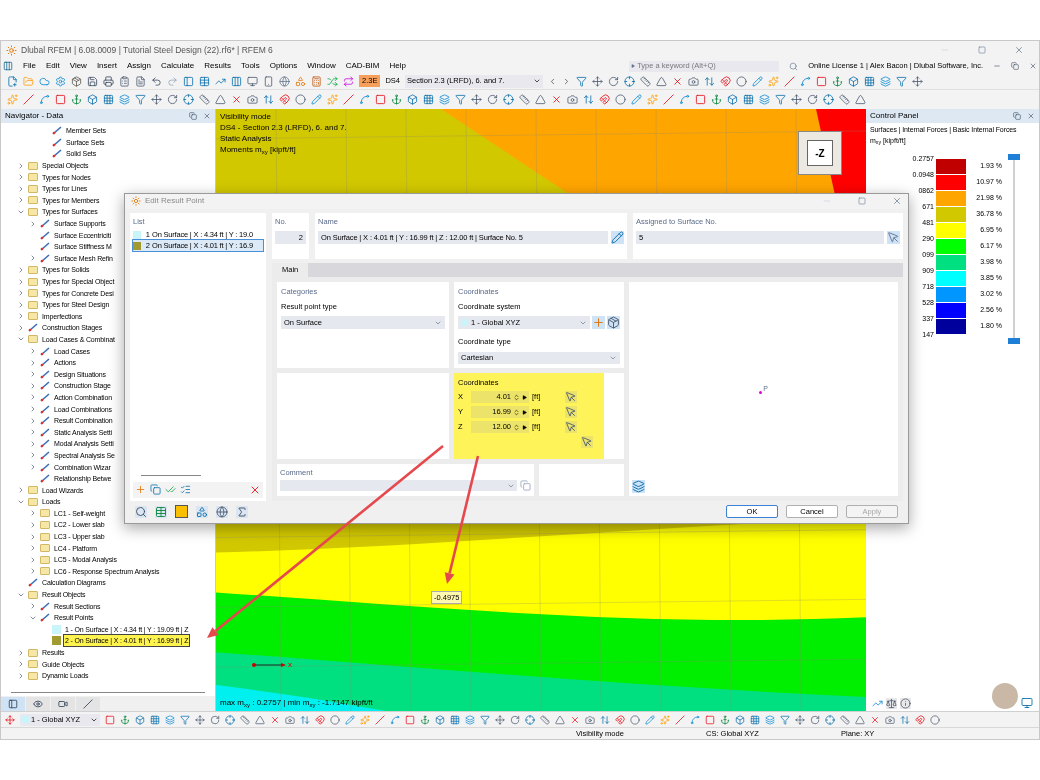 Image resolution: width=1040 pixels, height=780 pixels. Describe the element at coordinates (12, 81) in the screenshot. I see `new-file-icon` at that location.